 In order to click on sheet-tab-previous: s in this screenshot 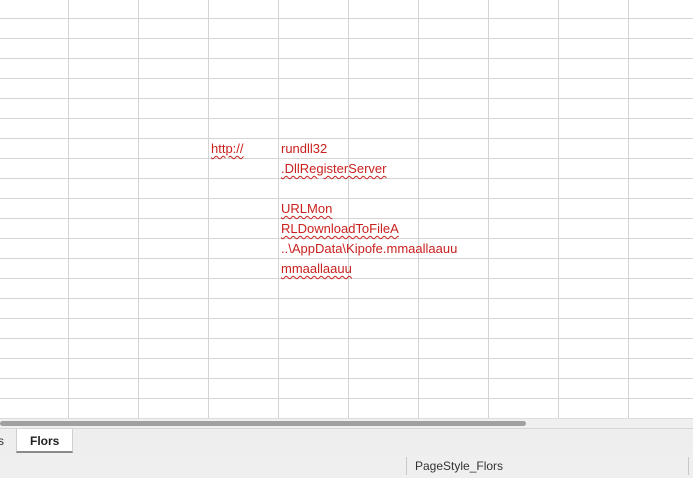, I will do `click(5, 441)`.